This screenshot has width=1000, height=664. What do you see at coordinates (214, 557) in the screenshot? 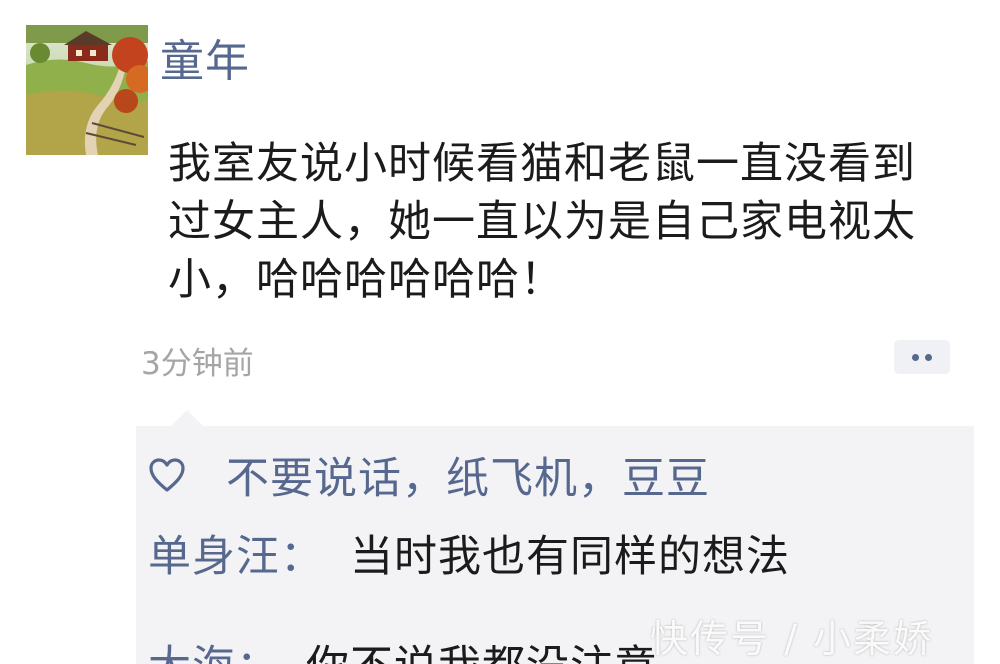
I see `comment-author: 单身汪` at bounding box center [214, 557].